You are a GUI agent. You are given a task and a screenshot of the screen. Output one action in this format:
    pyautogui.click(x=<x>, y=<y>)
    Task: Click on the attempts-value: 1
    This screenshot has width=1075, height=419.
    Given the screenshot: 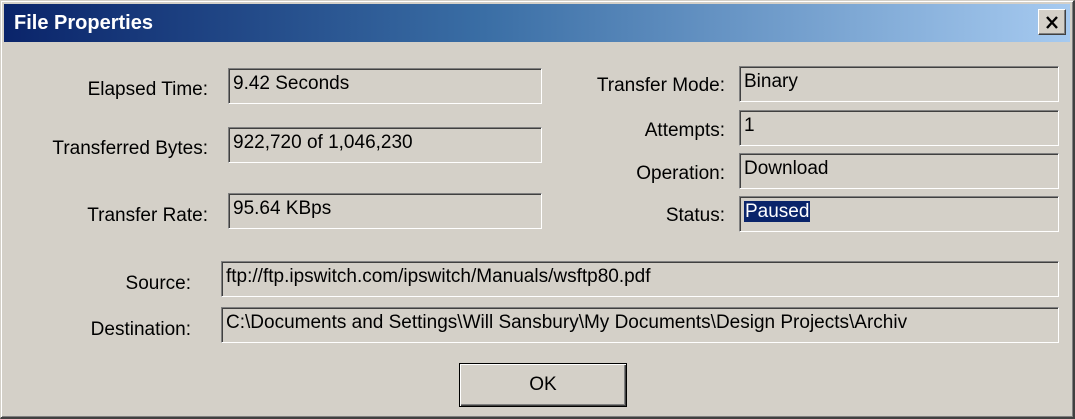 What is the action you would take?
    pyautogui.click(x=749, y=125)
    